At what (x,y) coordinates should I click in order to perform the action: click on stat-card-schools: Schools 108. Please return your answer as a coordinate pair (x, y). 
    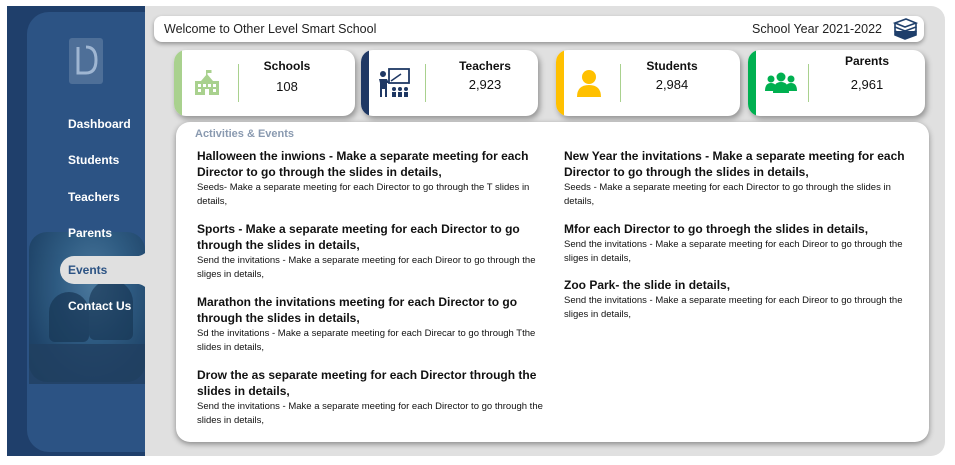
    Looking at the image, I should click on (264, 83).